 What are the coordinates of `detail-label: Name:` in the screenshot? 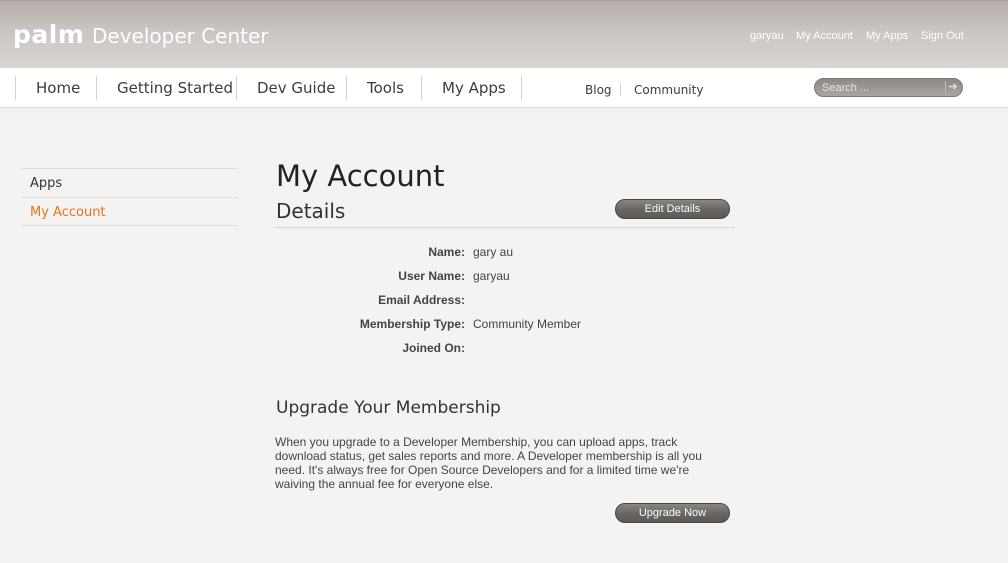 It's located at (446, 252).